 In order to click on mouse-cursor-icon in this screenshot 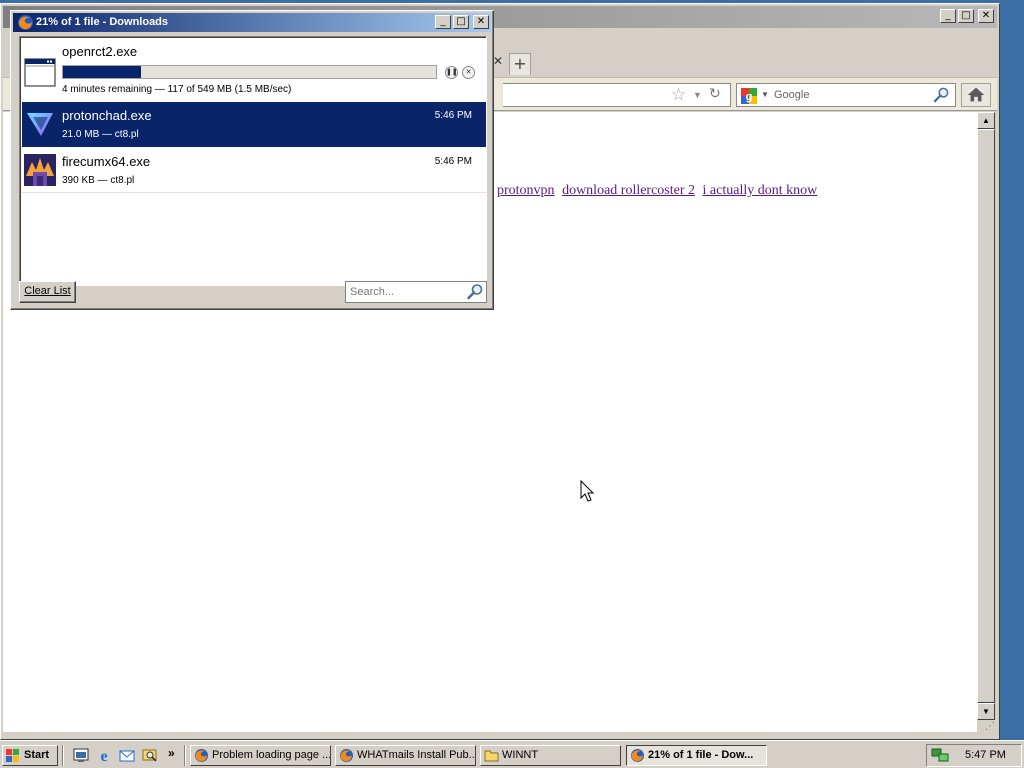, I will do `click(587, 491)`.